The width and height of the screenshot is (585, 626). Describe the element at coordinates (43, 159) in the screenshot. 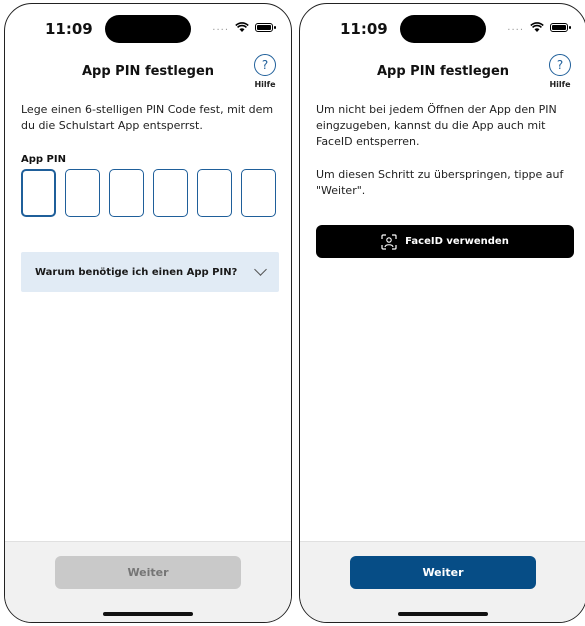

I see `pin-label: App PIN` at that location.